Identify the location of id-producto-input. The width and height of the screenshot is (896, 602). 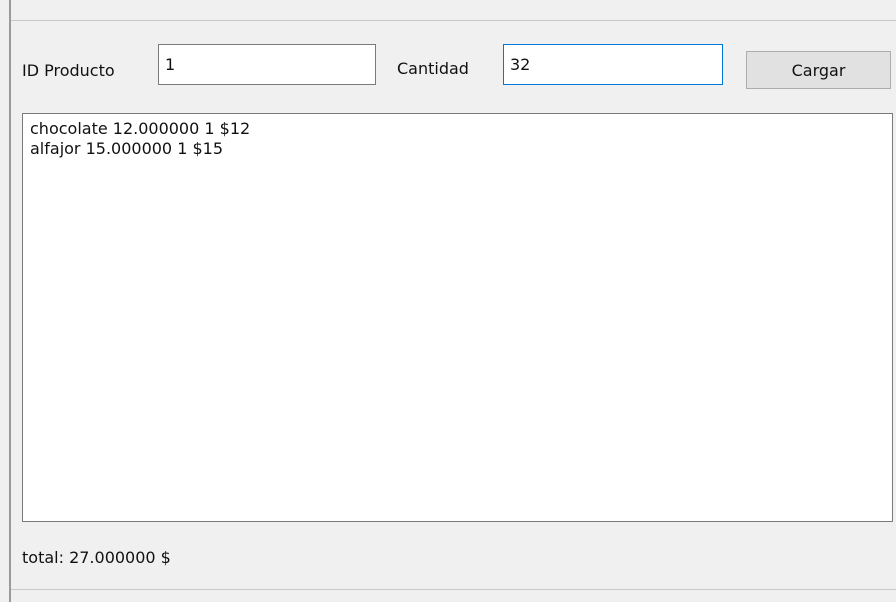
(267, 64).